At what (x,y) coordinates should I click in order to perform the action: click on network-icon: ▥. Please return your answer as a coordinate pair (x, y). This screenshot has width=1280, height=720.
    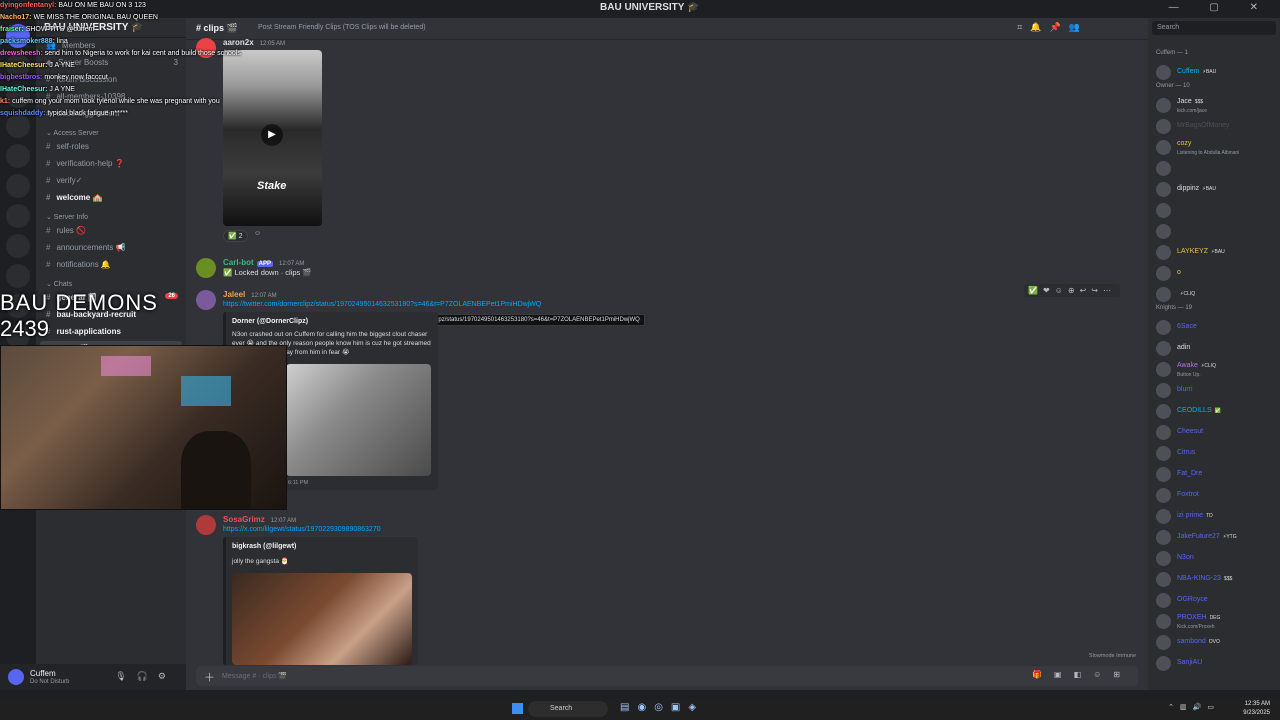
    Looking at the image, I should click on (1186, 707).